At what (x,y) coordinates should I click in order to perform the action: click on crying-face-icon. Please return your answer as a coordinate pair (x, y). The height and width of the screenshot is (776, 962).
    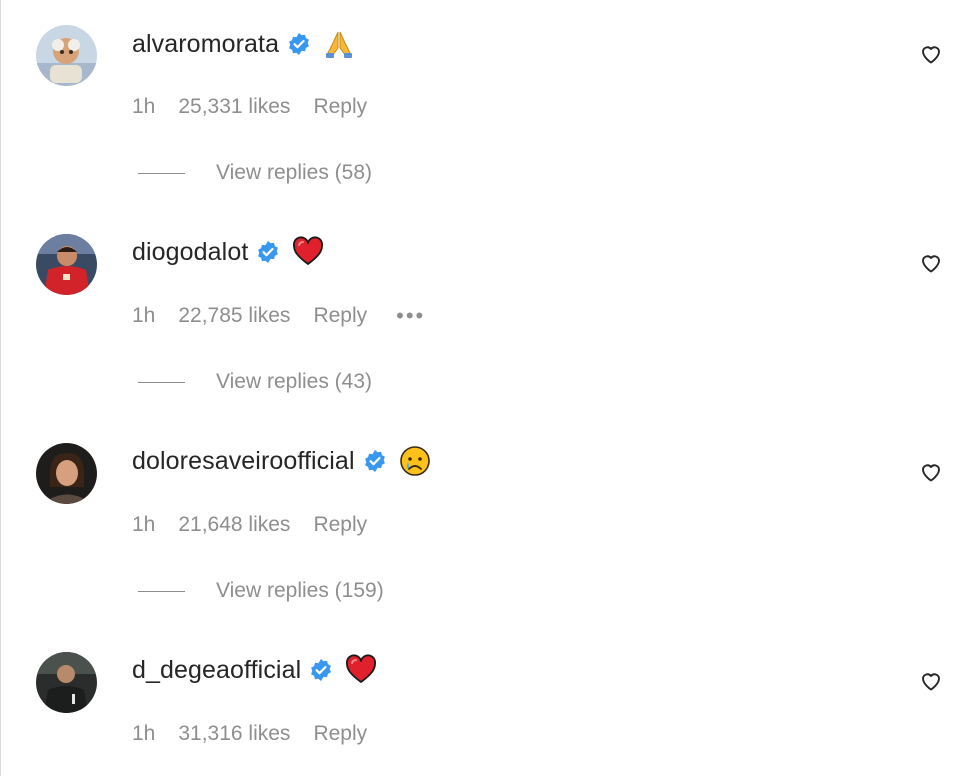
    Looking at the image, I should click on (415, 461).